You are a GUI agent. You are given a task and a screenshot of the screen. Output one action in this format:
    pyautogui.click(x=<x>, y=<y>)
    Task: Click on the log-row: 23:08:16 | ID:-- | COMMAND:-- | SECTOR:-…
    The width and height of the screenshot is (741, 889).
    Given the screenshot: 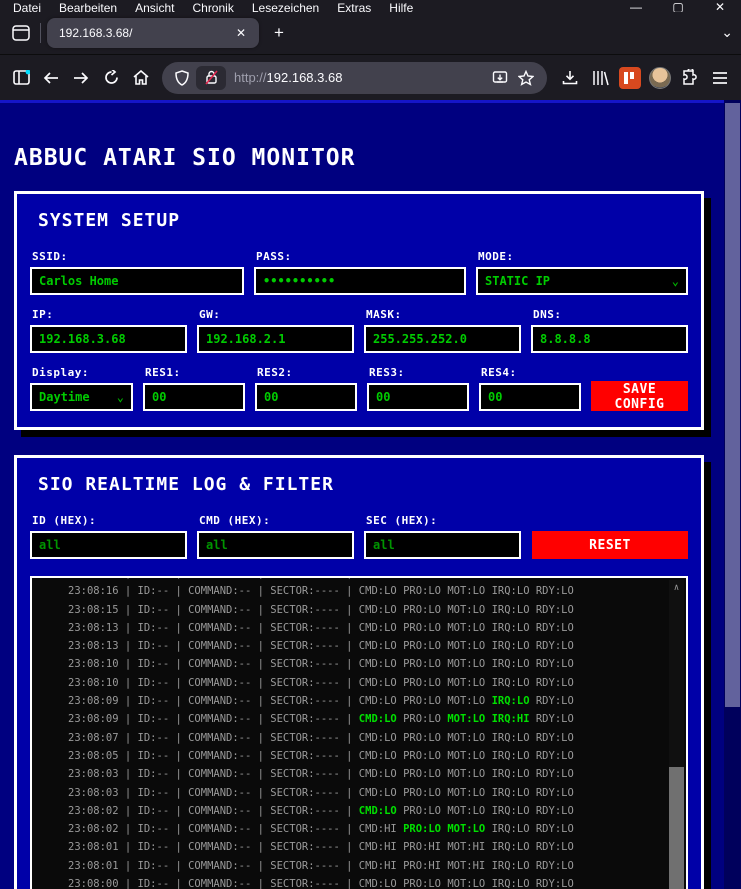 What is the action you would take?
    pyautogui.click(x=321, y=591)
    